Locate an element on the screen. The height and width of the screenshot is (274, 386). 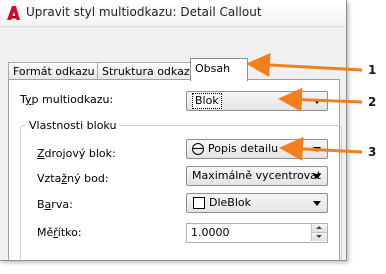
tab-content: Obsah is located at coordinates (219, 69).